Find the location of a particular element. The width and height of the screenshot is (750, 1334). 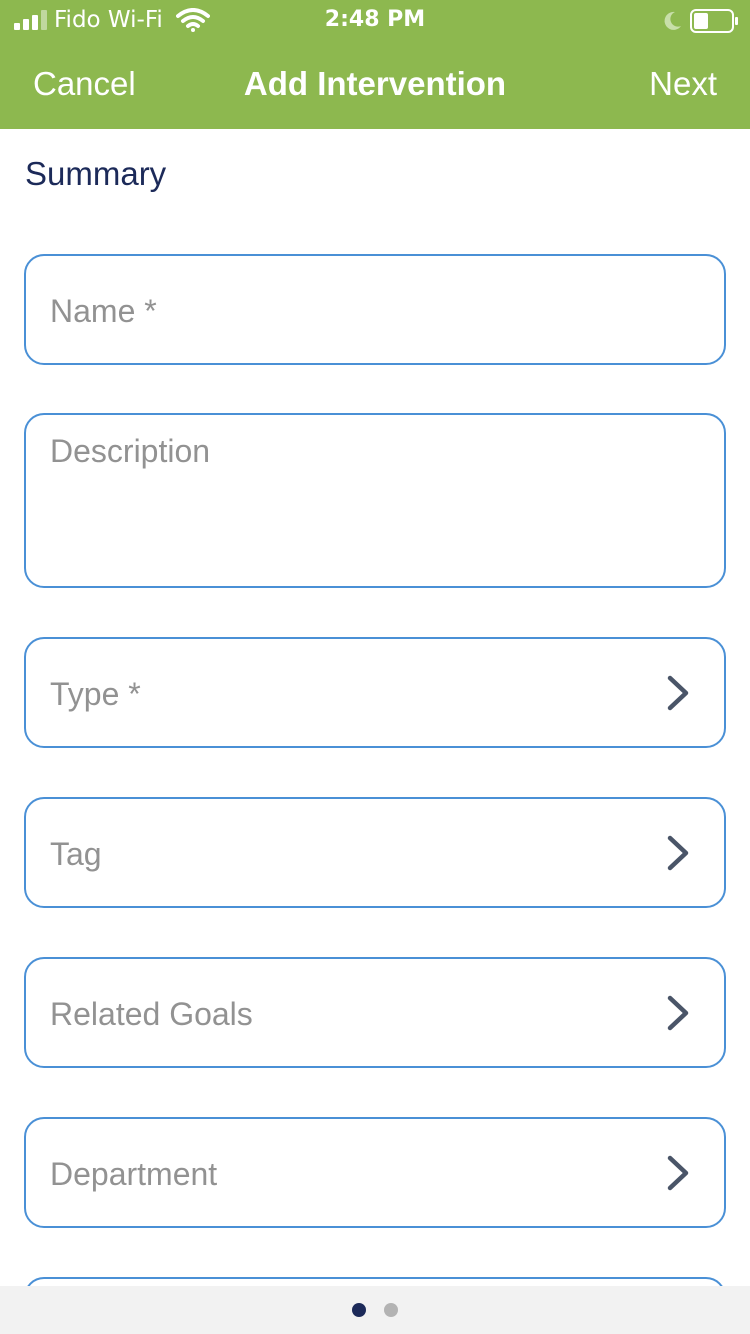

tag-placeholder: Tag is located at coordinates (76, 854).